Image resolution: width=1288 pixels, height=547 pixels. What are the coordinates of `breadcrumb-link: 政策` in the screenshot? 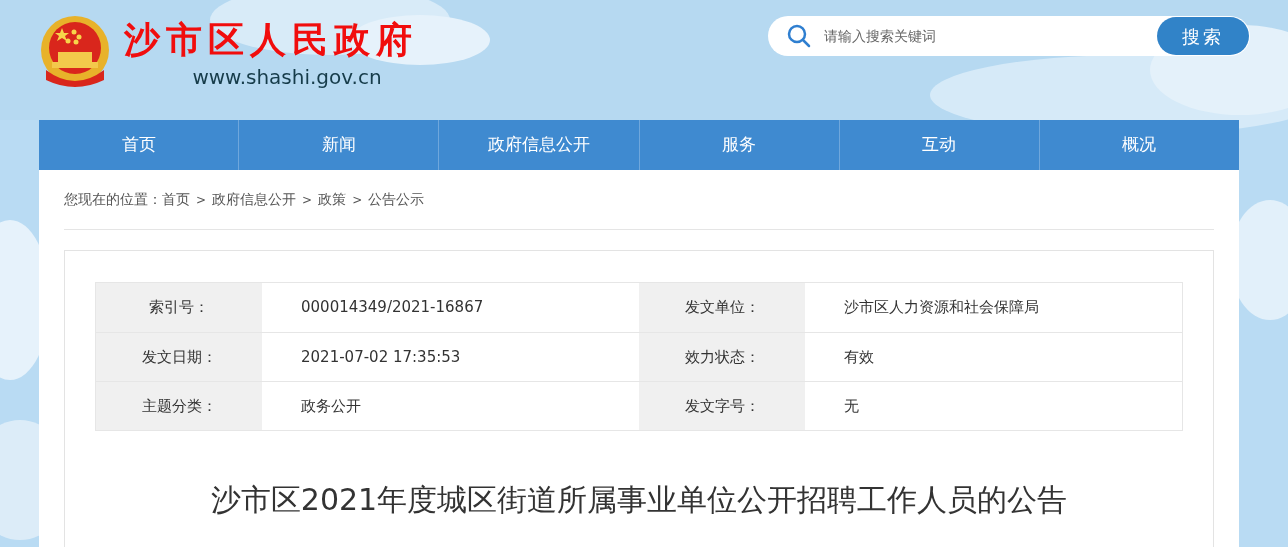 It's located at (332, 199).